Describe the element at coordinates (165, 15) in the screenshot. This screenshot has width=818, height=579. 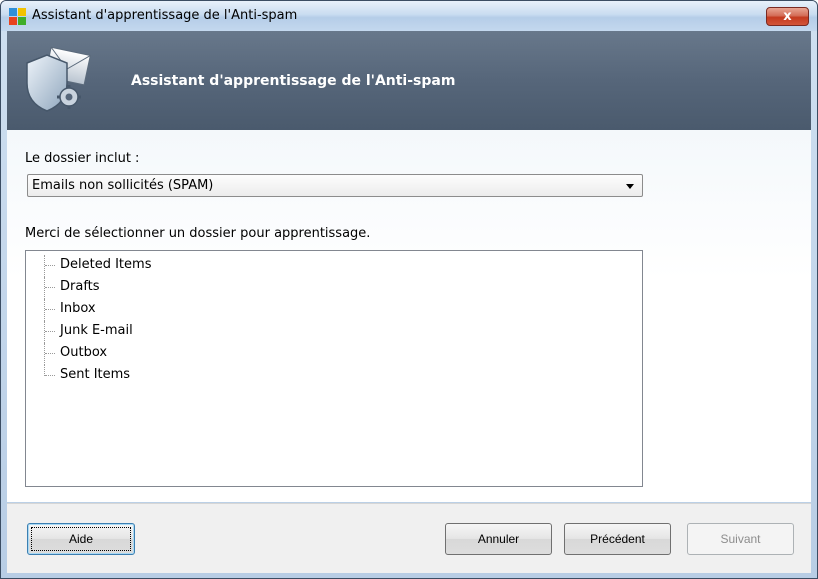
I see `window-title: Assistant d'apprentissage de l'Anti-spam` at that location.